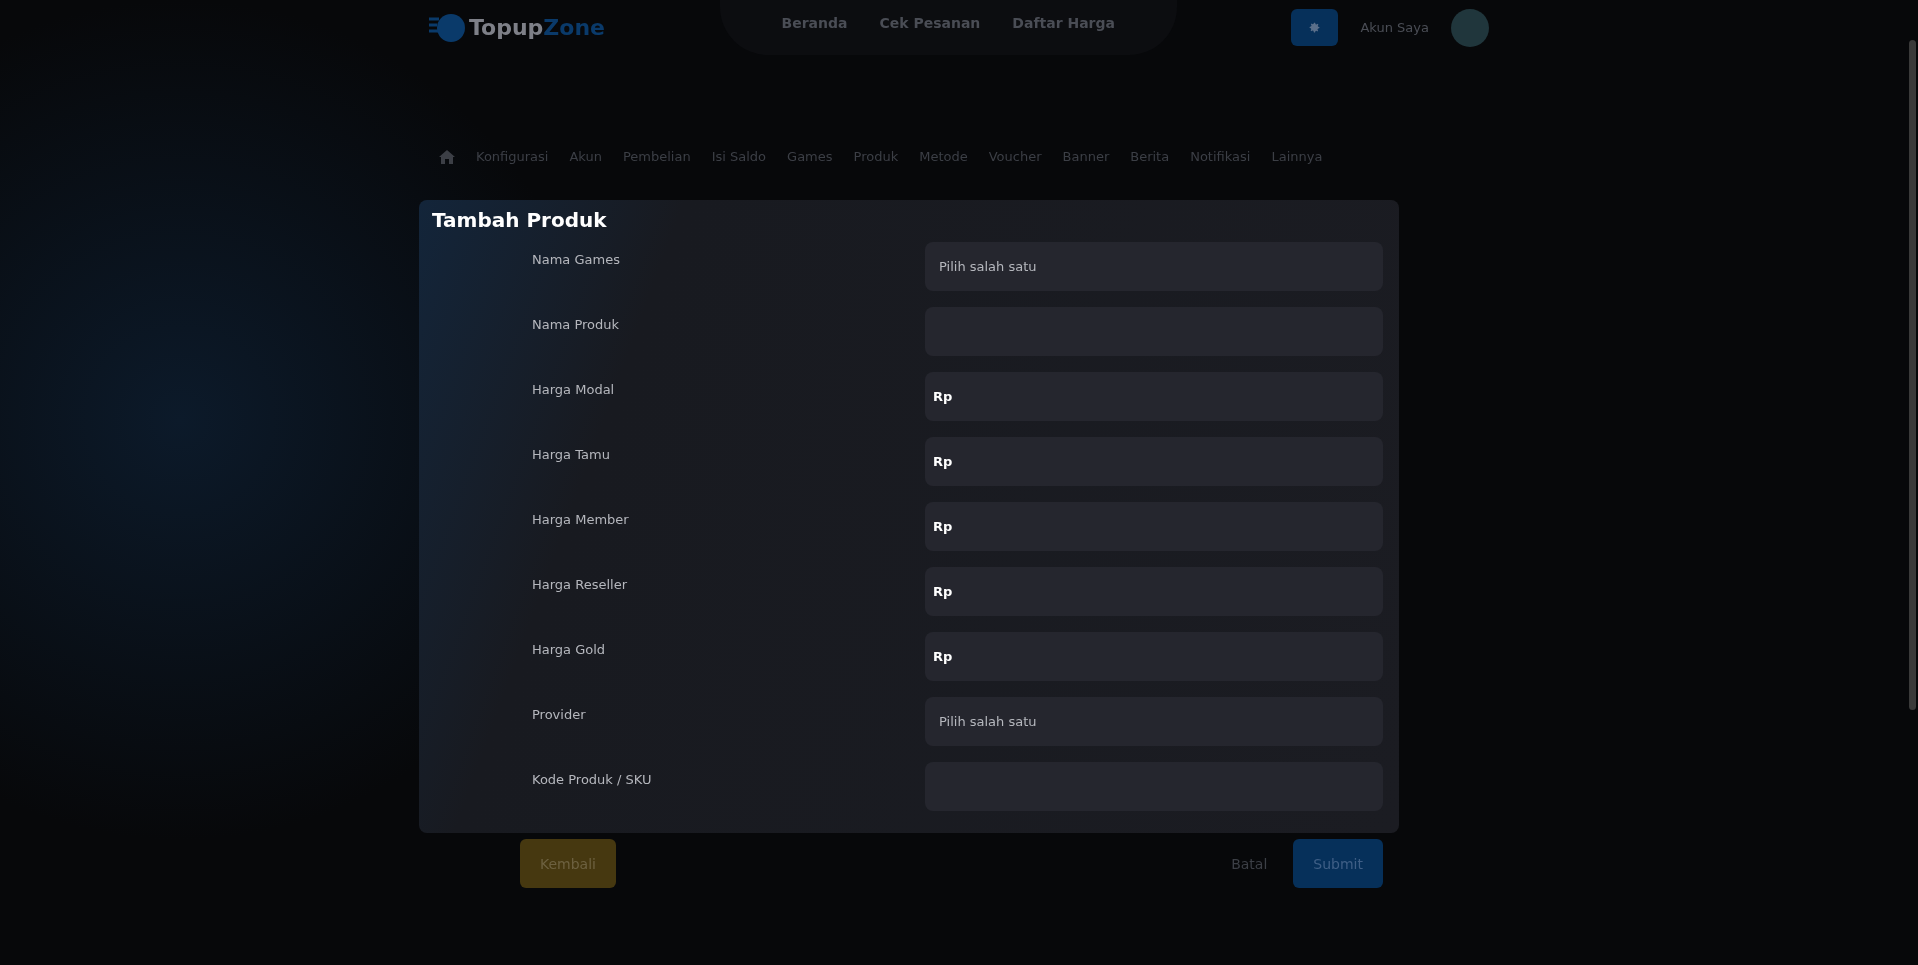  What do you see at coordinates (574, 390) in the screenshot?
I see `field-label: Harga Modal` at bounding box center [574, 390].